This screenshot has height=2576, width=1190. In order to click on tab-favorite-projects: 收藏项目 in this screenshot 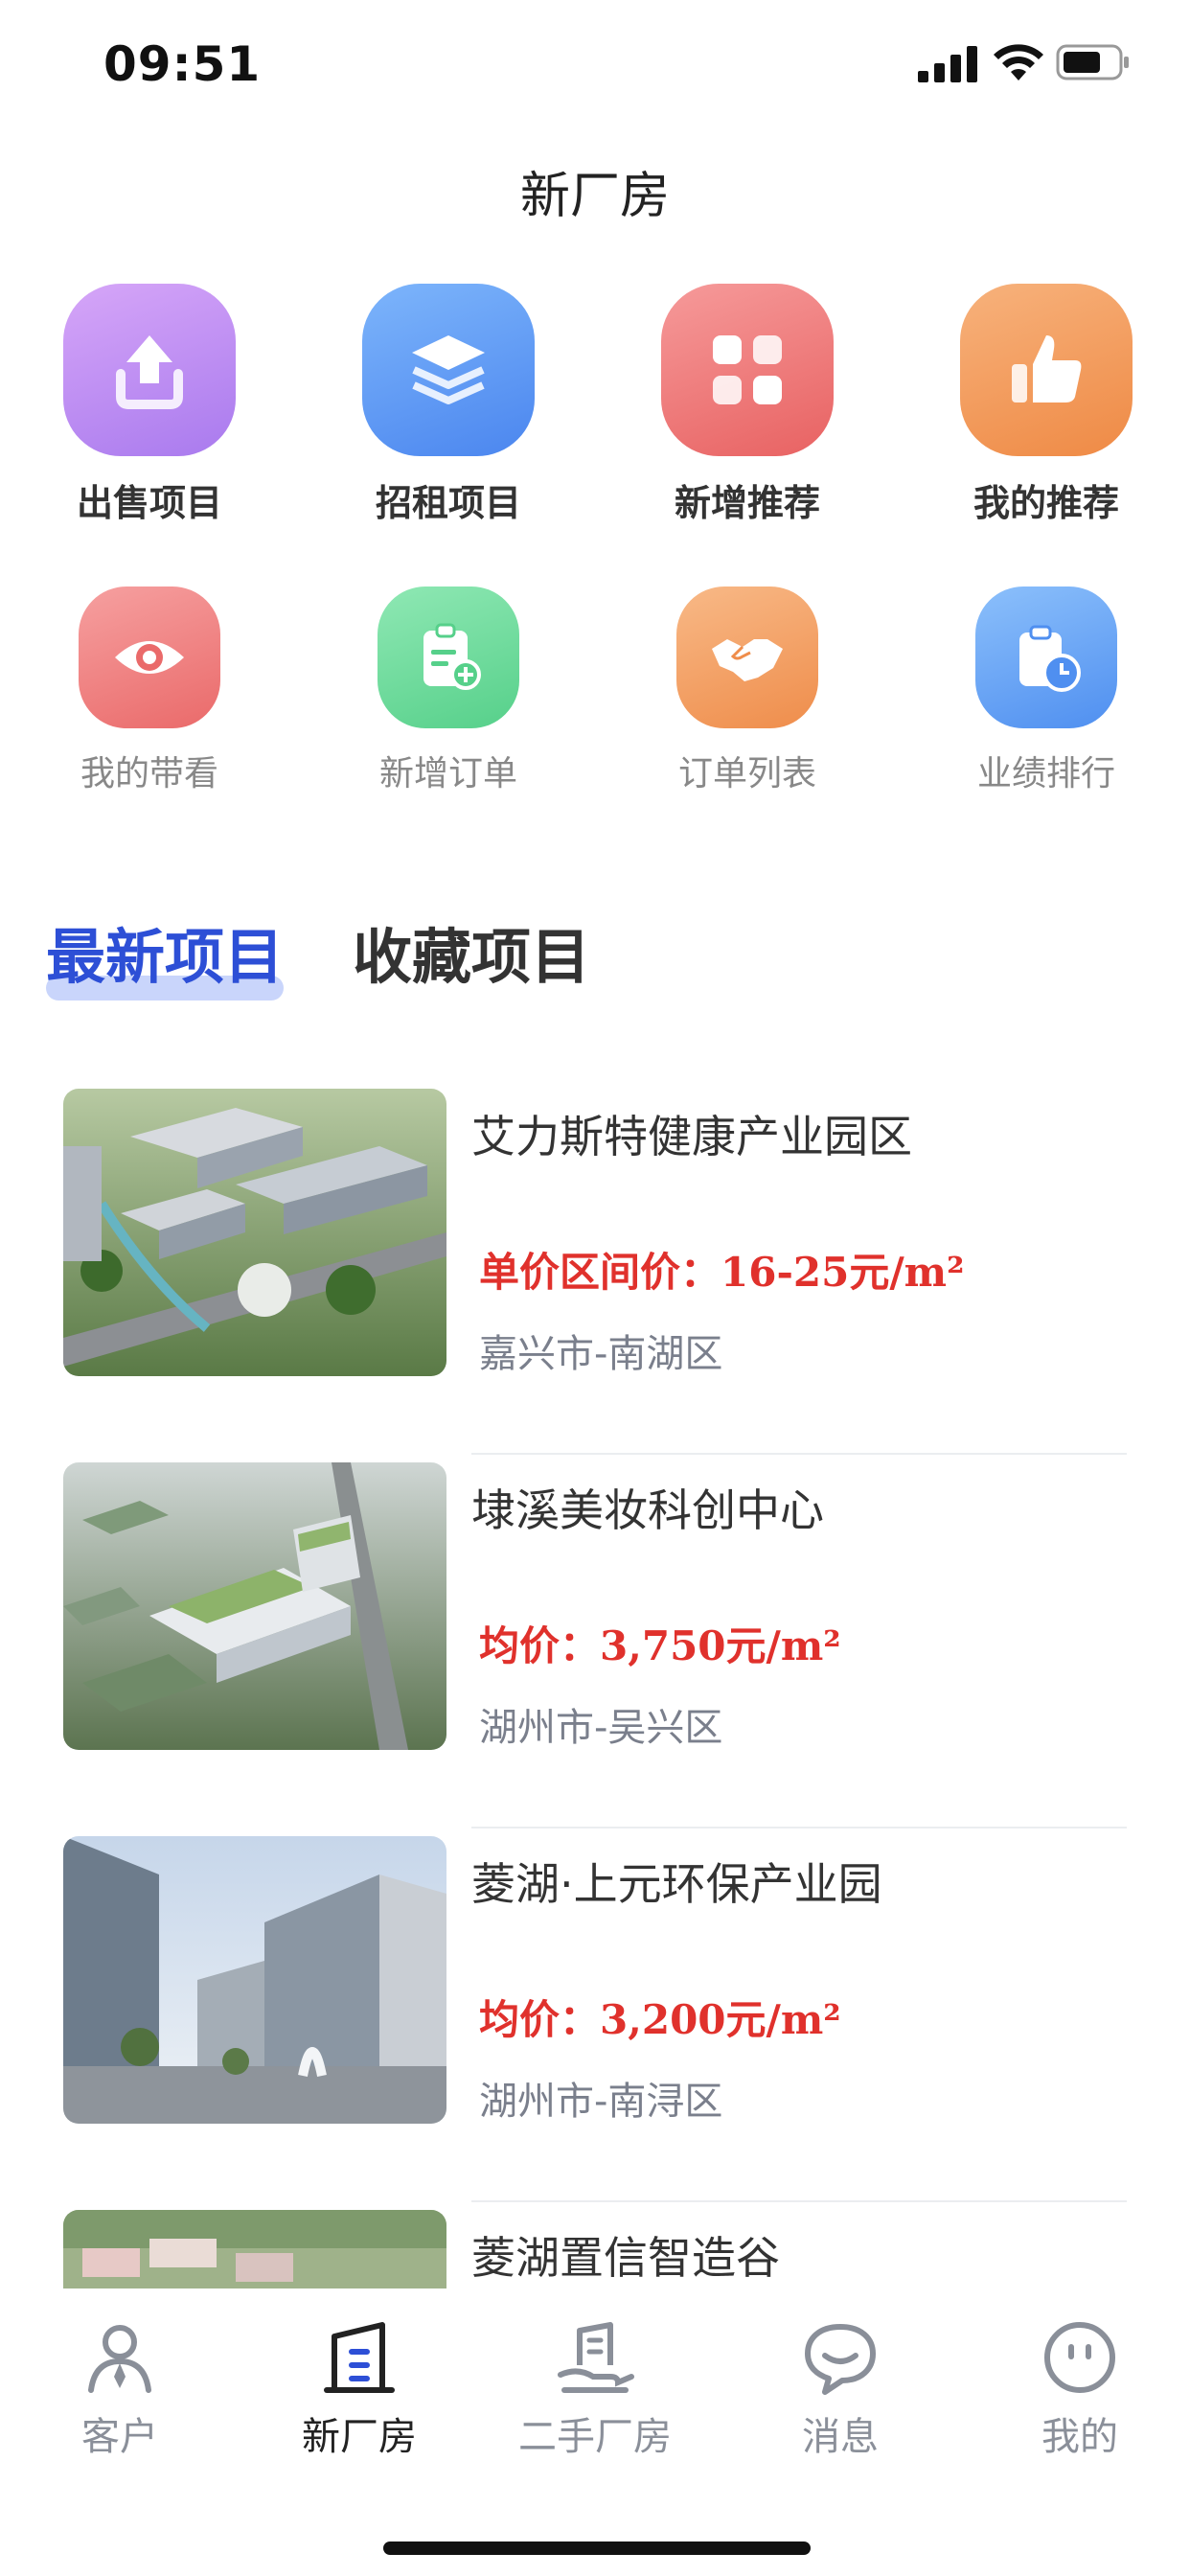, I will do `click(472, 951)`.